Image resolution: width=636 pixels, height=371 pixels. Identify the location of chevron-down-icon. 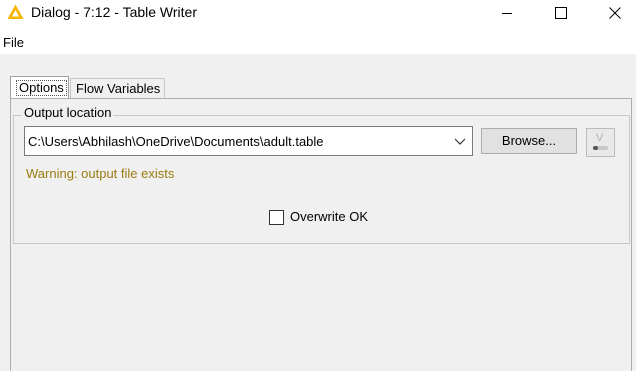
(460, 141).